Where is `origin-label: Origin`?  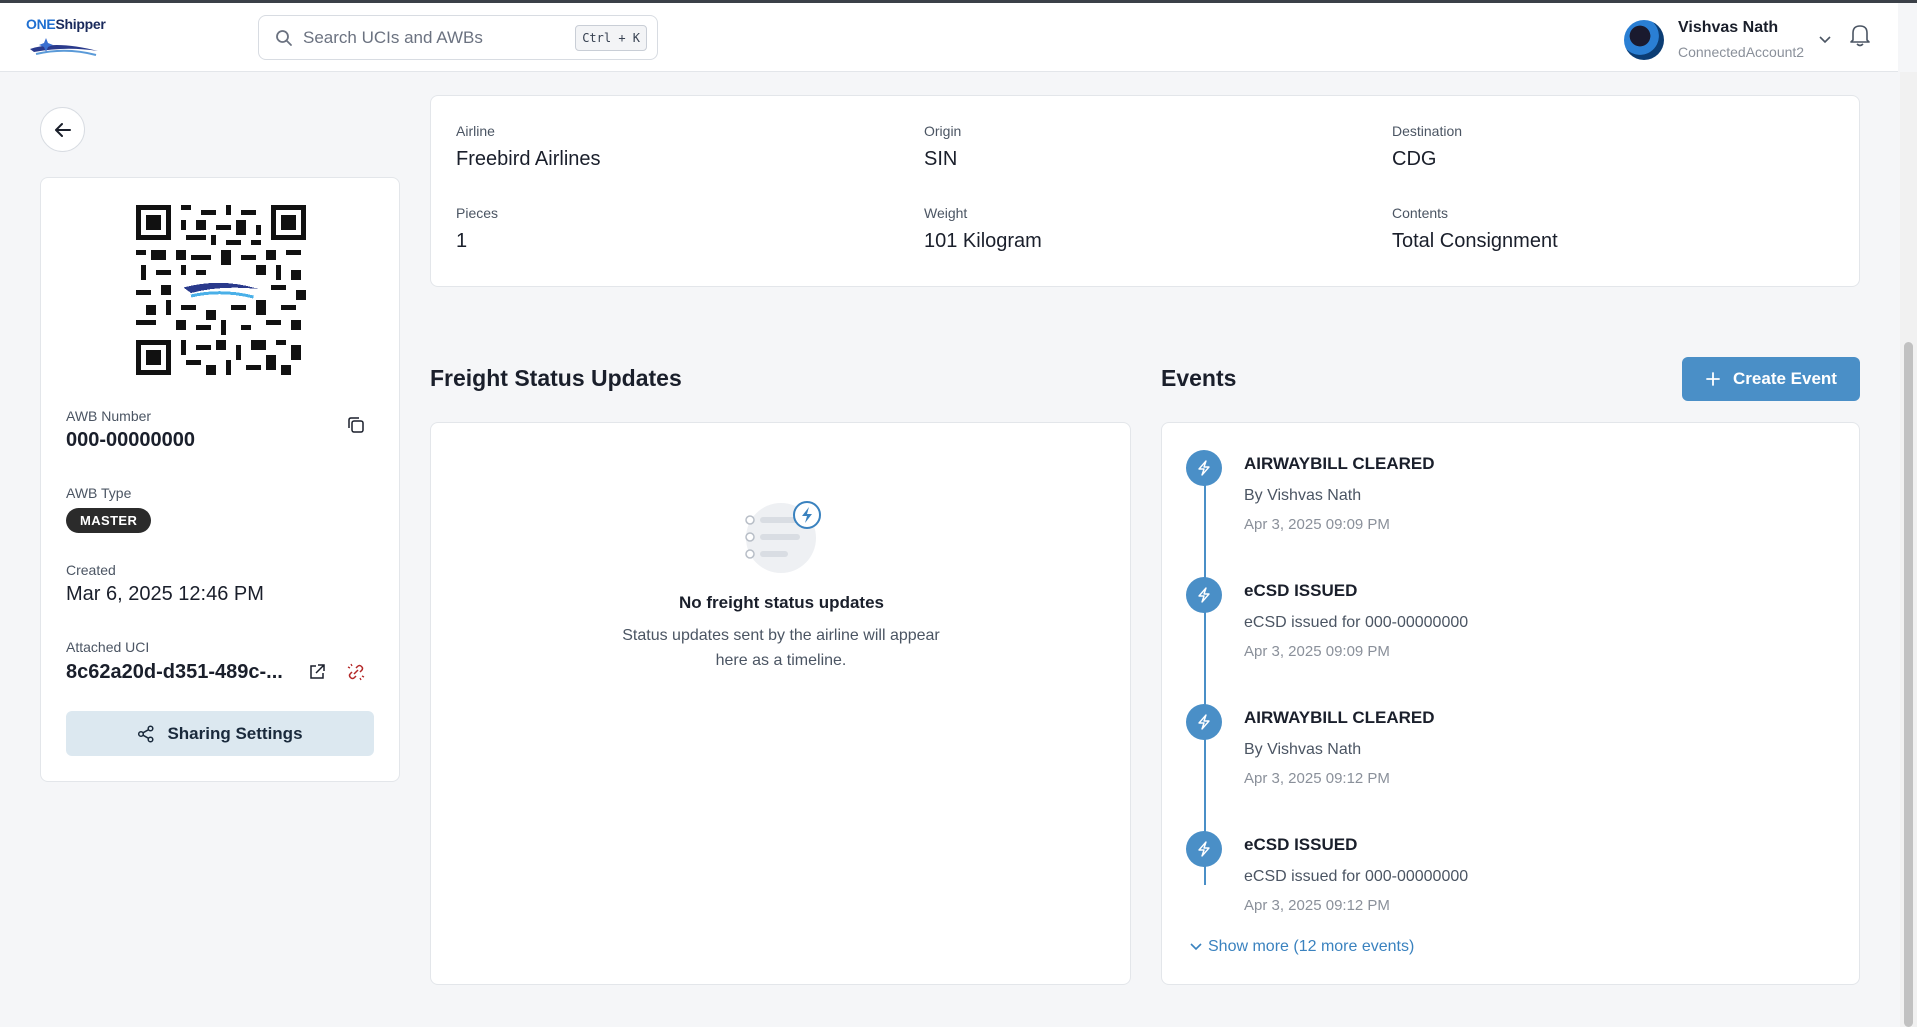 origin-label: Origin is located at coordinates (943, 131).